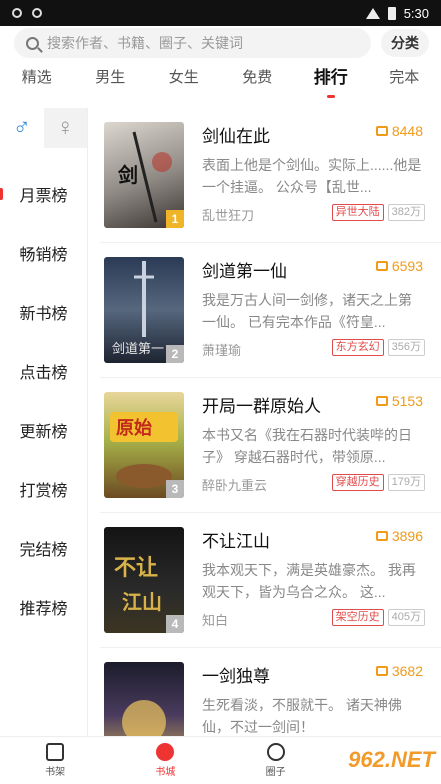 This screenshot has height=784, width=441. What do you see at coordinates (175, 219) in the screenshot?
I see `rank-badge: 1` at bounding box center [175, 219].